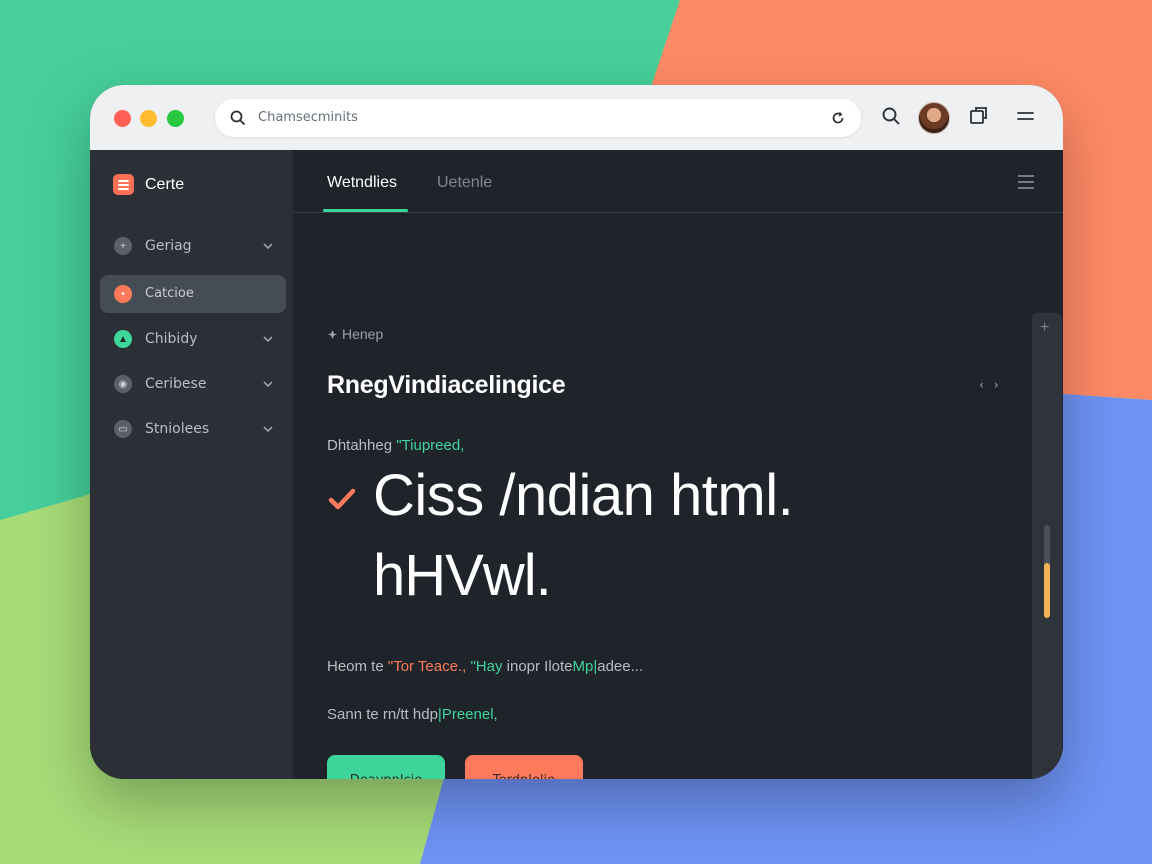  I want to click on app-logo-icon, so click(123, 184).